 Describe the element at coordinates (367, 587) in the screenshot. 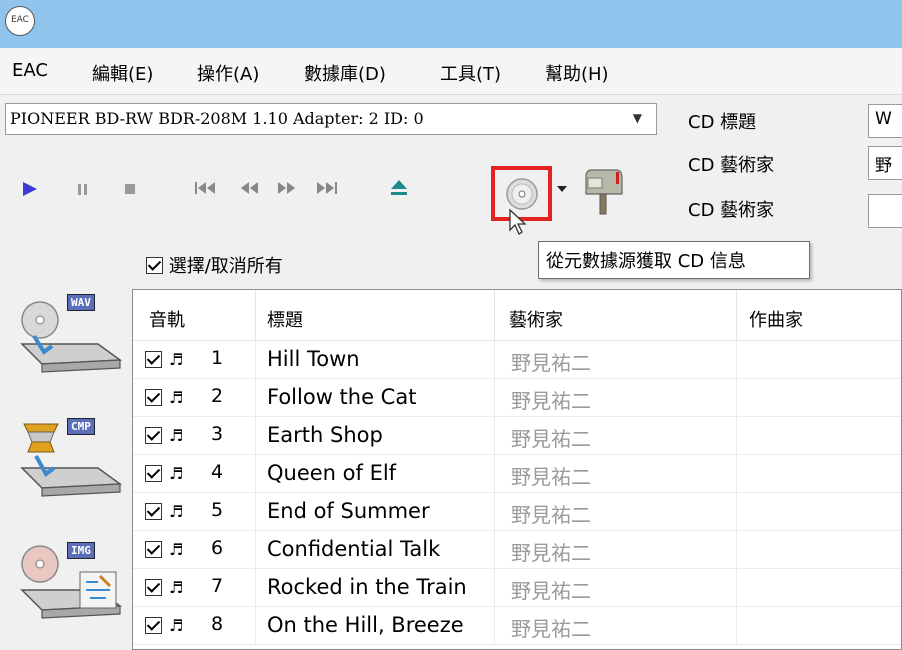

I see `track-title: Rocked in the Train` at that location.